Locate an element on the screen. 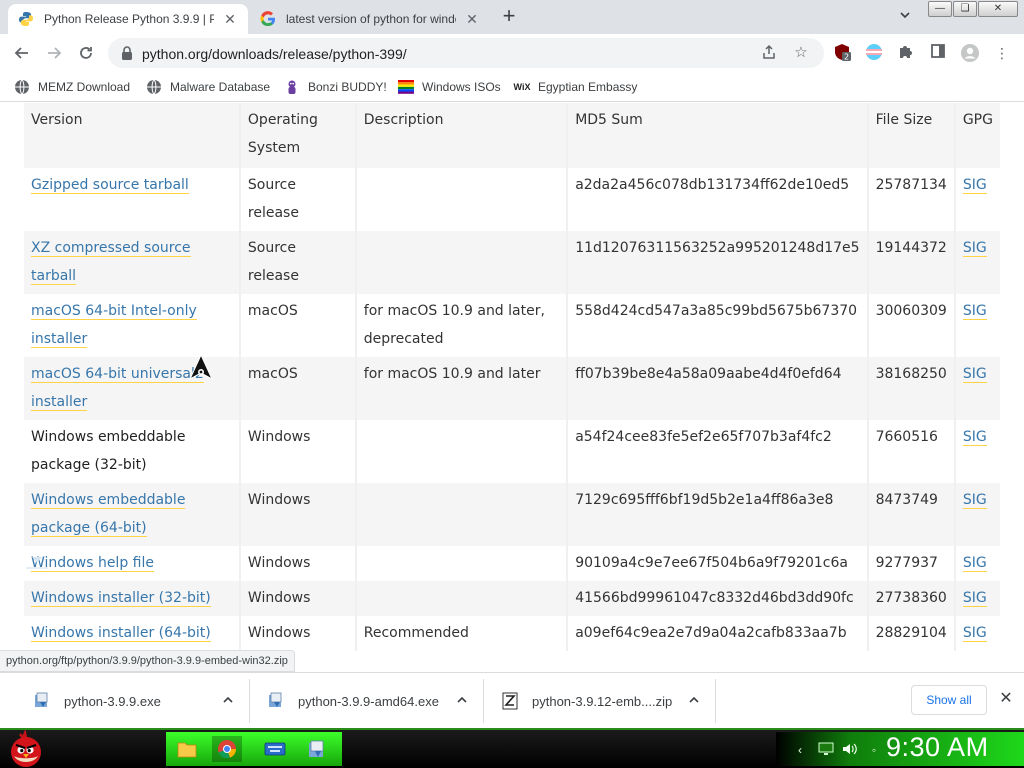 This screenshot has height=768, width=1024. bookmark-egyptian-embassy: WiX Egyptian Embassy is located at coordinates (576, 87).